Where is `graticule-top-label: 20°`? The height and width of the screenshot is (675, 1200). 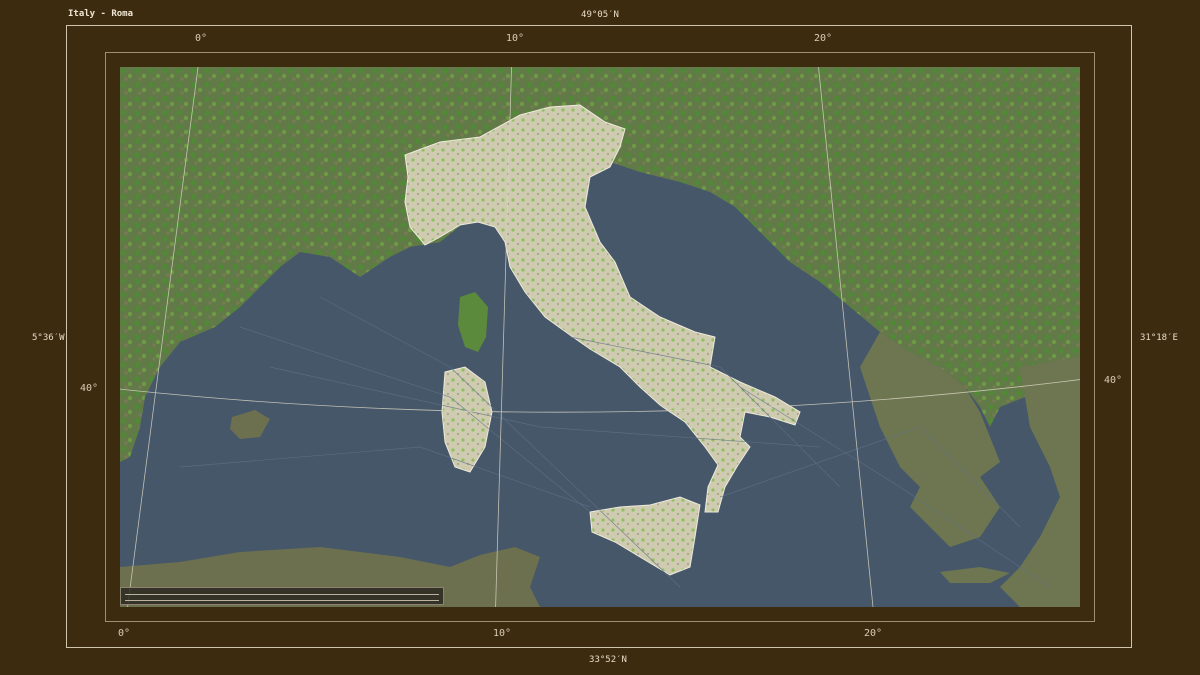 graticule-top-label: 20° is located at coordinates (823, 38).